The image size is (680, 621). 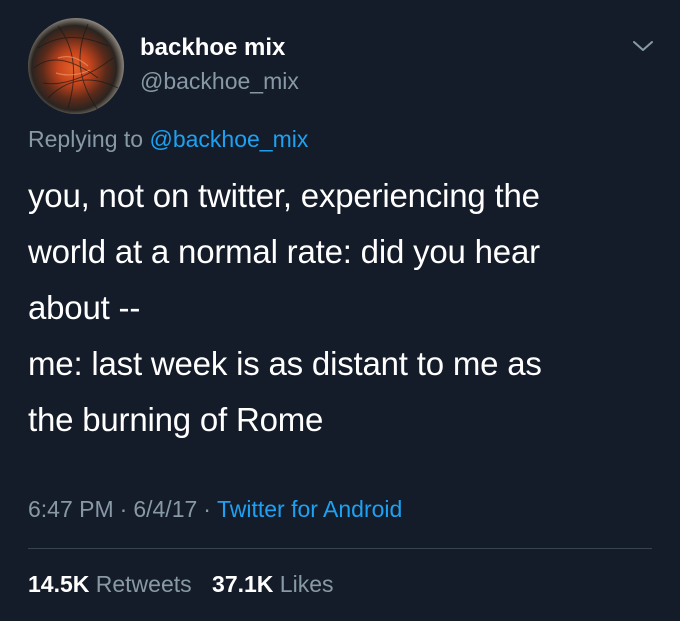 I want to click on display-name: backhoe mix, so click(x=212, y=48).